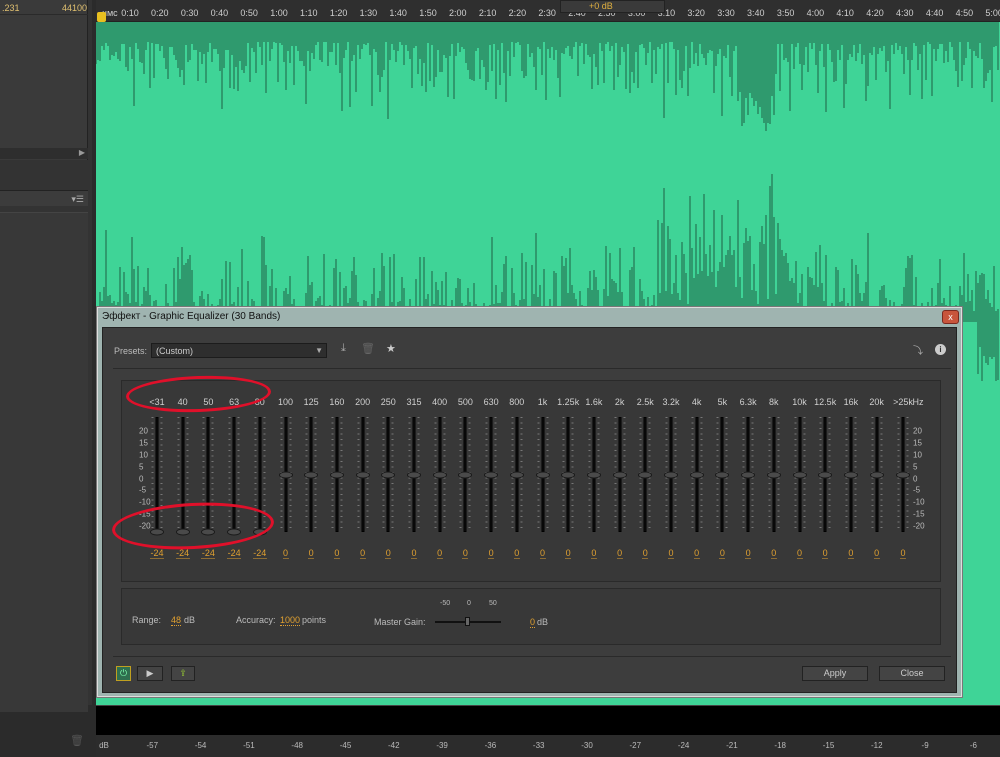  I want to click on presets-label: Presets:, so click(131, 351).